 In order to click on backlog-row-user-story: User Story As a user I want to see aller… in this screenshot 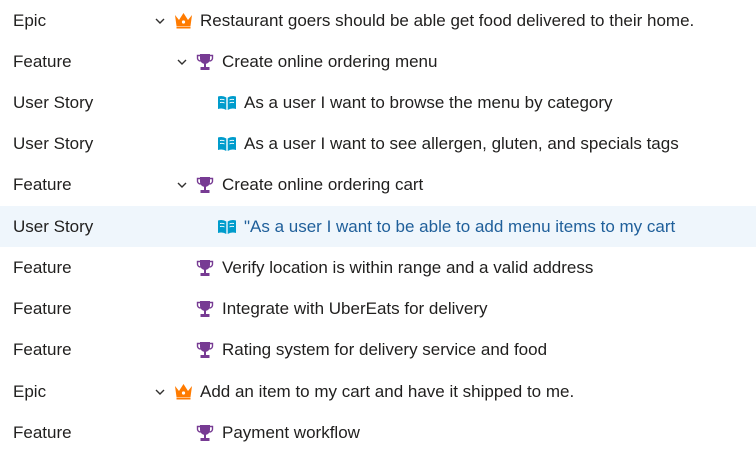, I will do `click(378, 143)`.